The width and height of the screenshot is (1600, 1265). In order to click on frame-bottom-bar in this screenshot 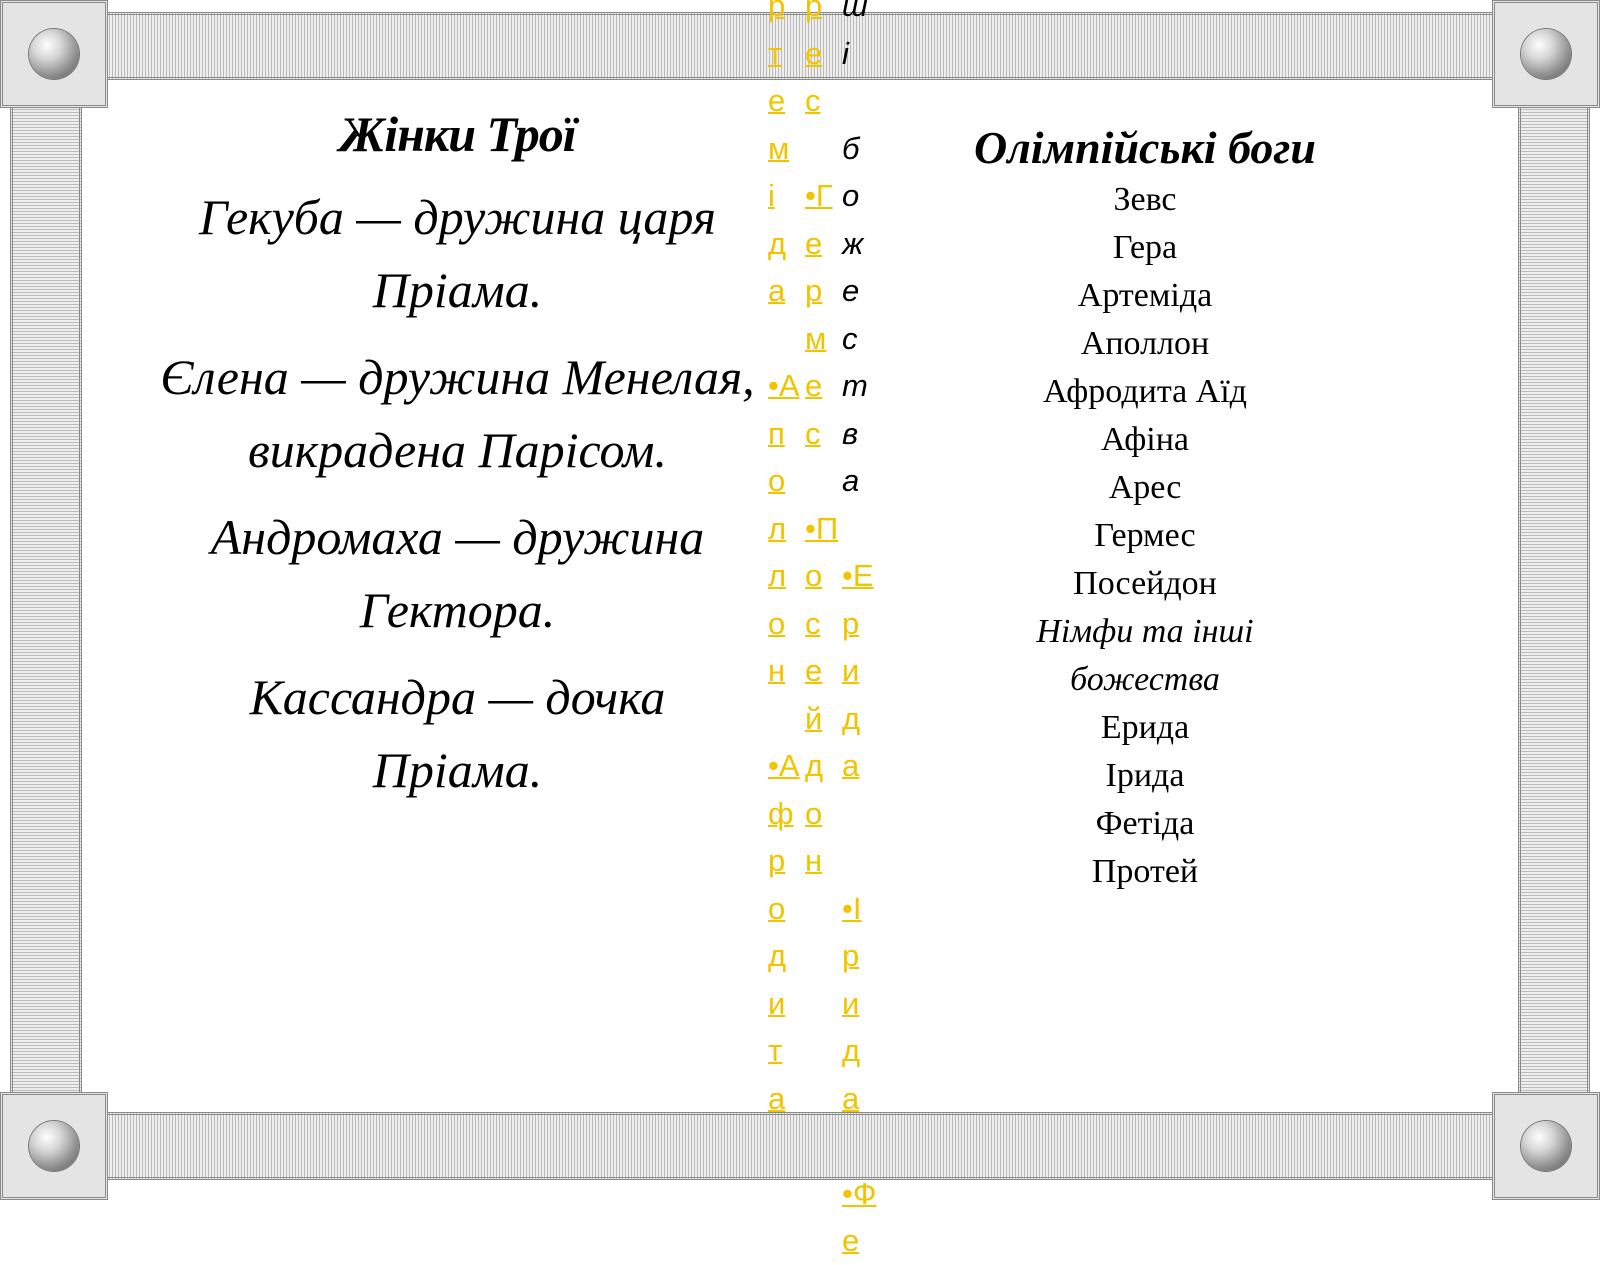, I will do `click(800, 1146)`.